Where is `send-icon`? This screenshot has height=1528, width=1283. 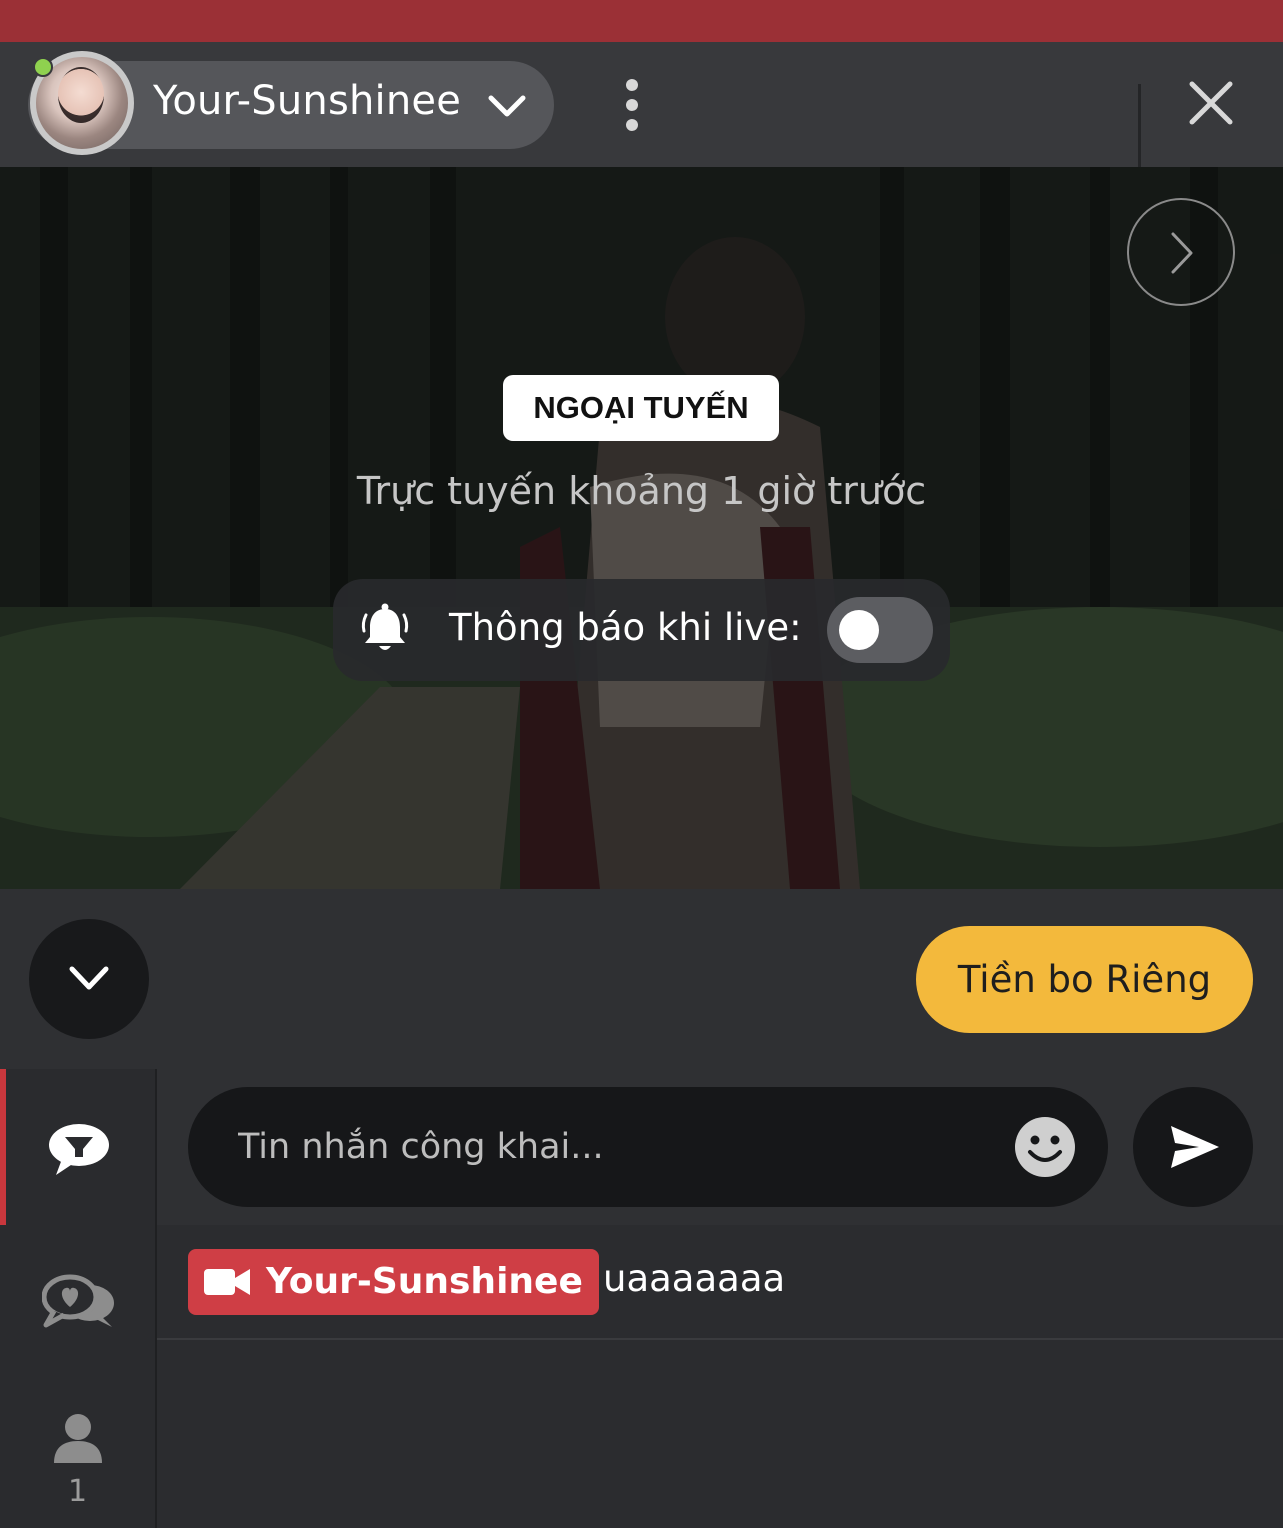 send-icon is located at coordinates (1195, 1147).